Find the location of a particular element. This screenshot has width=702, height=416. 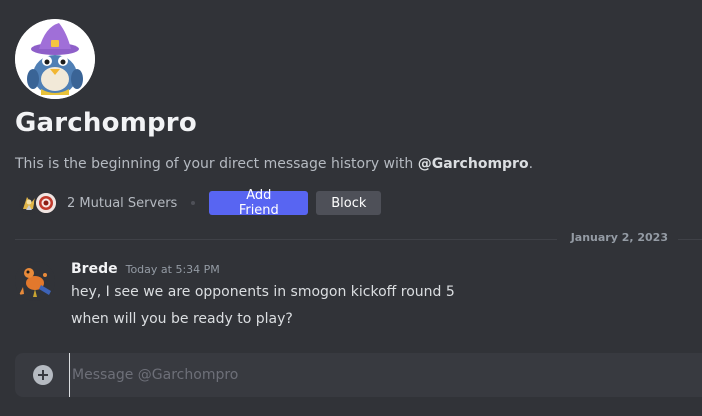

attach-button is located at coordinates (43, 375).